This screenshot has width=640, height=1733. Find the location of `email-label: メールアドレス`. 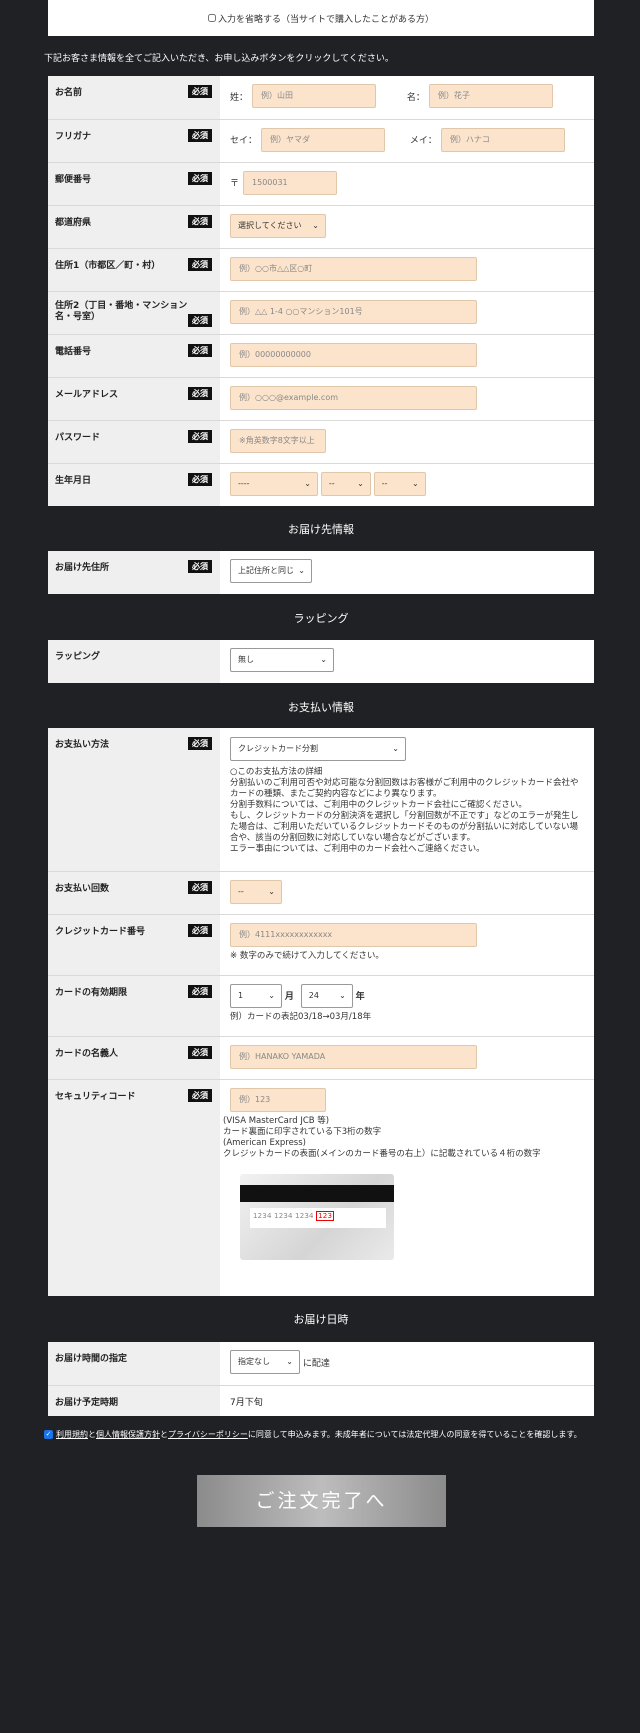

email-label: メールアドレス is located at coordinates (87, 394).